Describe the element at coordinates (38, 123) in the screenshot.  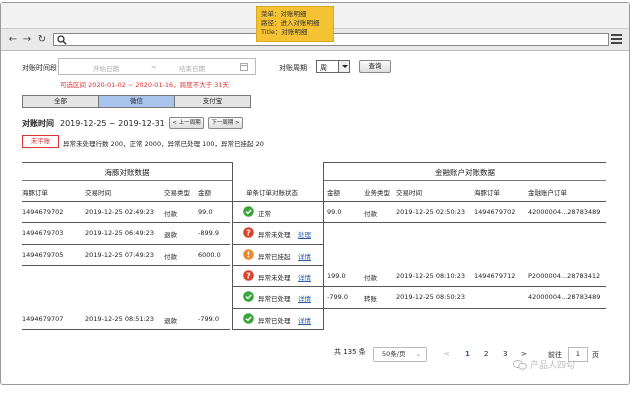
I see `period-title-label: 对账时间` at that location.